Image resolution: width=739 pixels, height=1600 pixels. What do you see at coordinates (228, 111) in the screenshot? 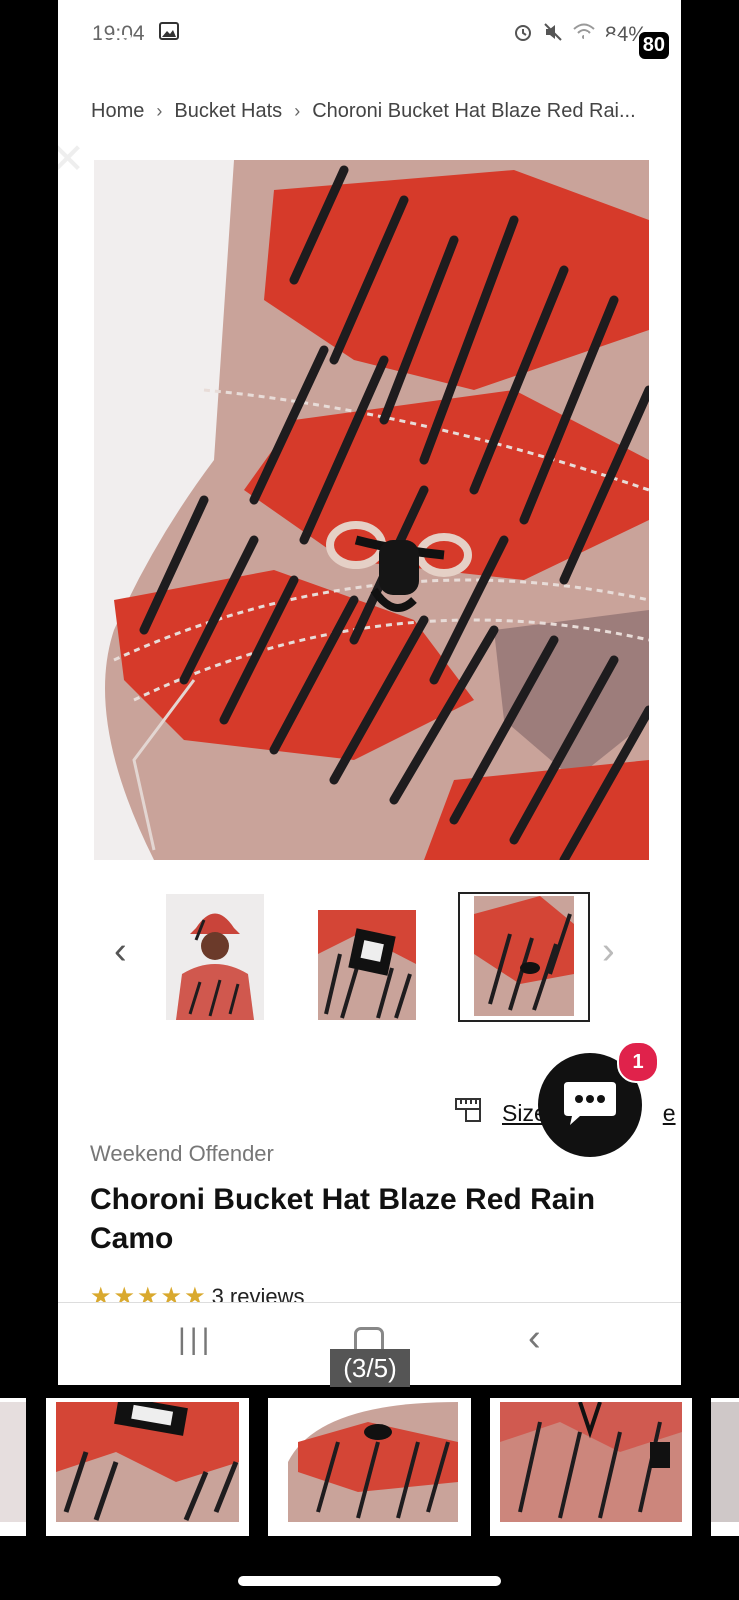
I see `breadcrumb-category: Bucket Hats` at bounding box center [228, 111].